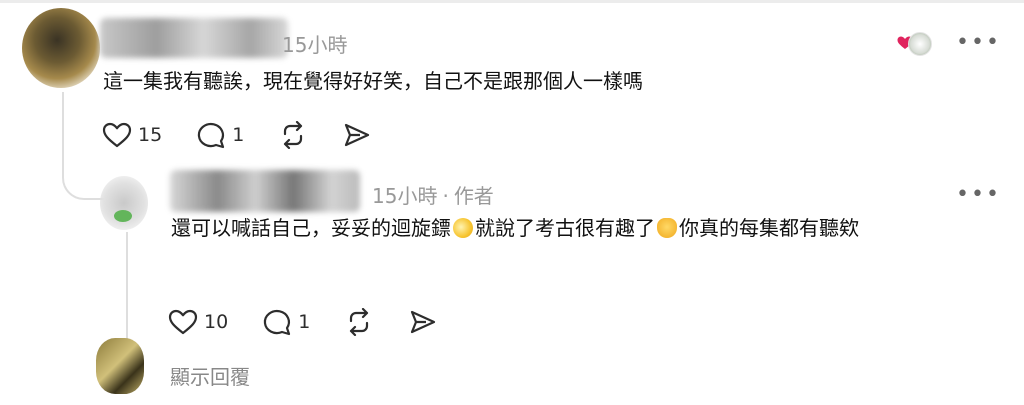 The image size is (1024, 405). What do you see at coordinates (83, 175) in the screenshot?
I see `thread-connector` at bounding box center [83, 175].